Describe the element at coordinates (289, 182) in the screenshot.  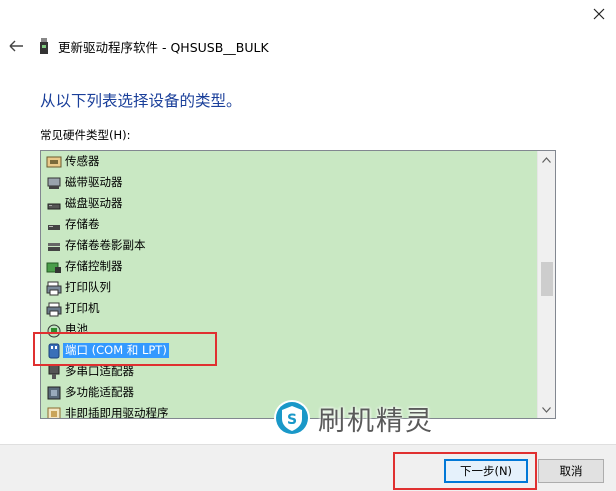
I see `list-item: 磁带驱动器` at that location.